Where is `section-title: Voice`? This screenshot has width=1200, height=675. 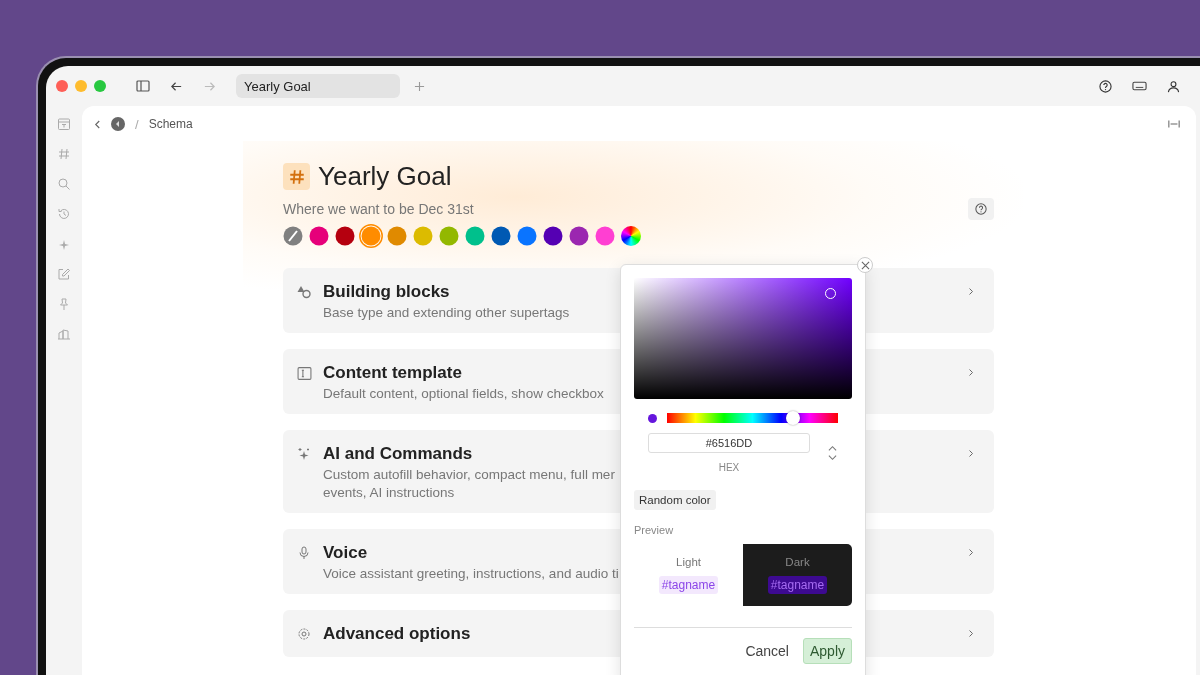 section-title: Voice is located at coordinates (345, 553).